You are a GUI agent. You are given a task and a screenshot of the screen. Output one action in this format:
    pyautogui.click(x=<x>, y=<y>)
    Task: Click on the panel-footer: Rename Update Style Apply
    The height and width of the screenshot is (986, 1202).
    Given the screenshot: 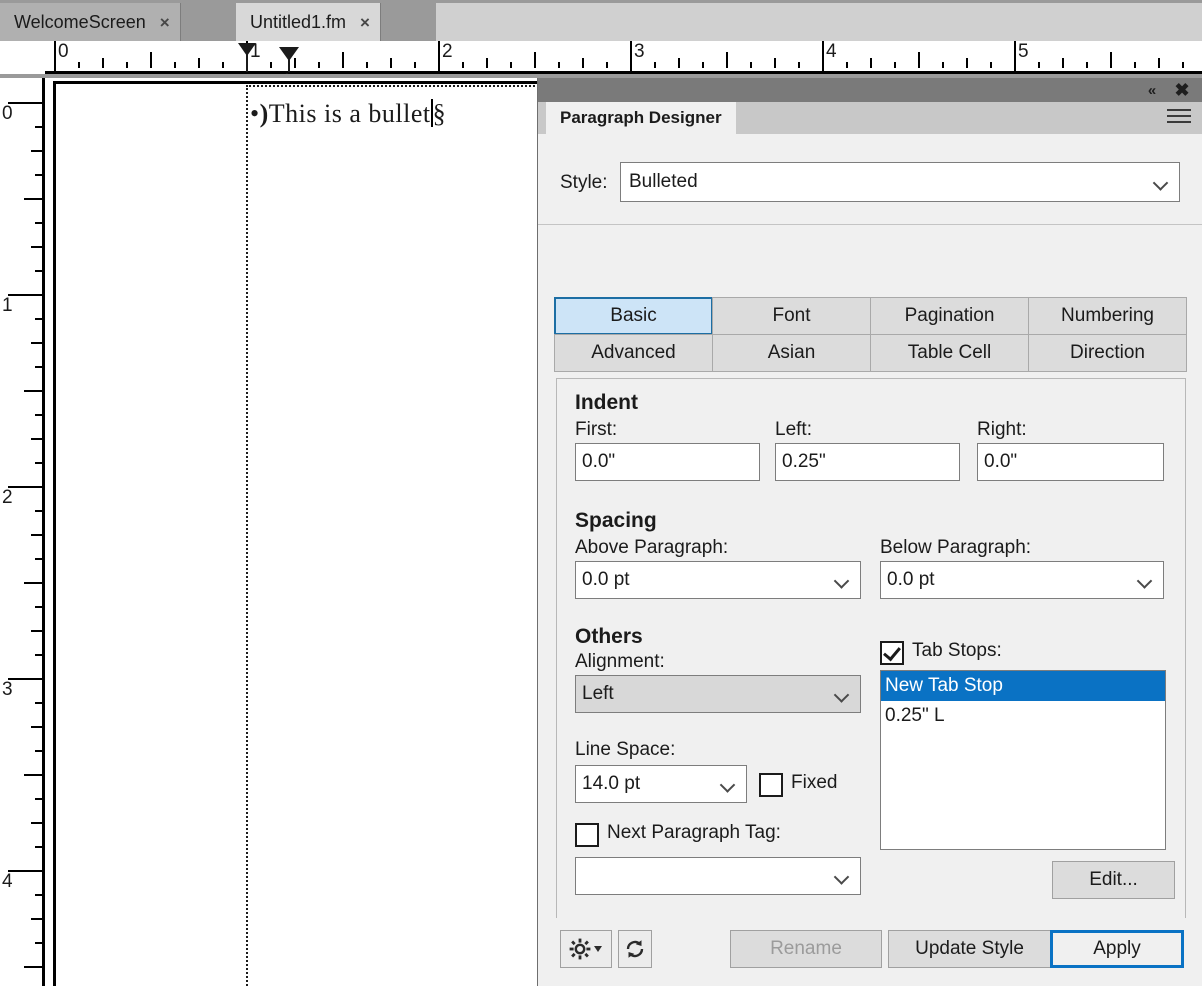 What is the action you would take?
    pyautogui.click(x=870, y=952)
    